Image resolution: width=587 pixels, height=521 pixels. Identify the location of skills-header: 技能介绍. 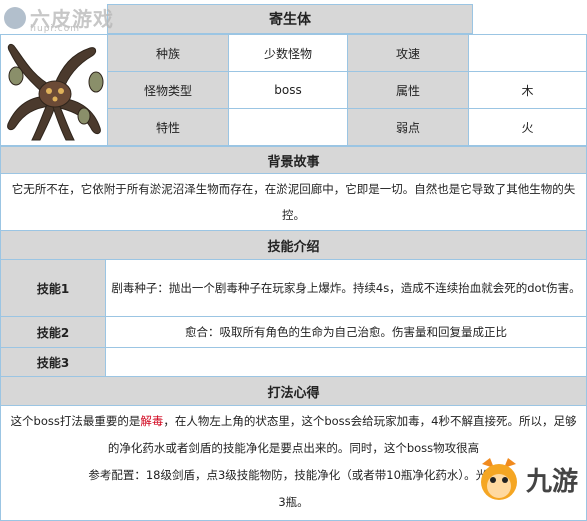
(293, 245).